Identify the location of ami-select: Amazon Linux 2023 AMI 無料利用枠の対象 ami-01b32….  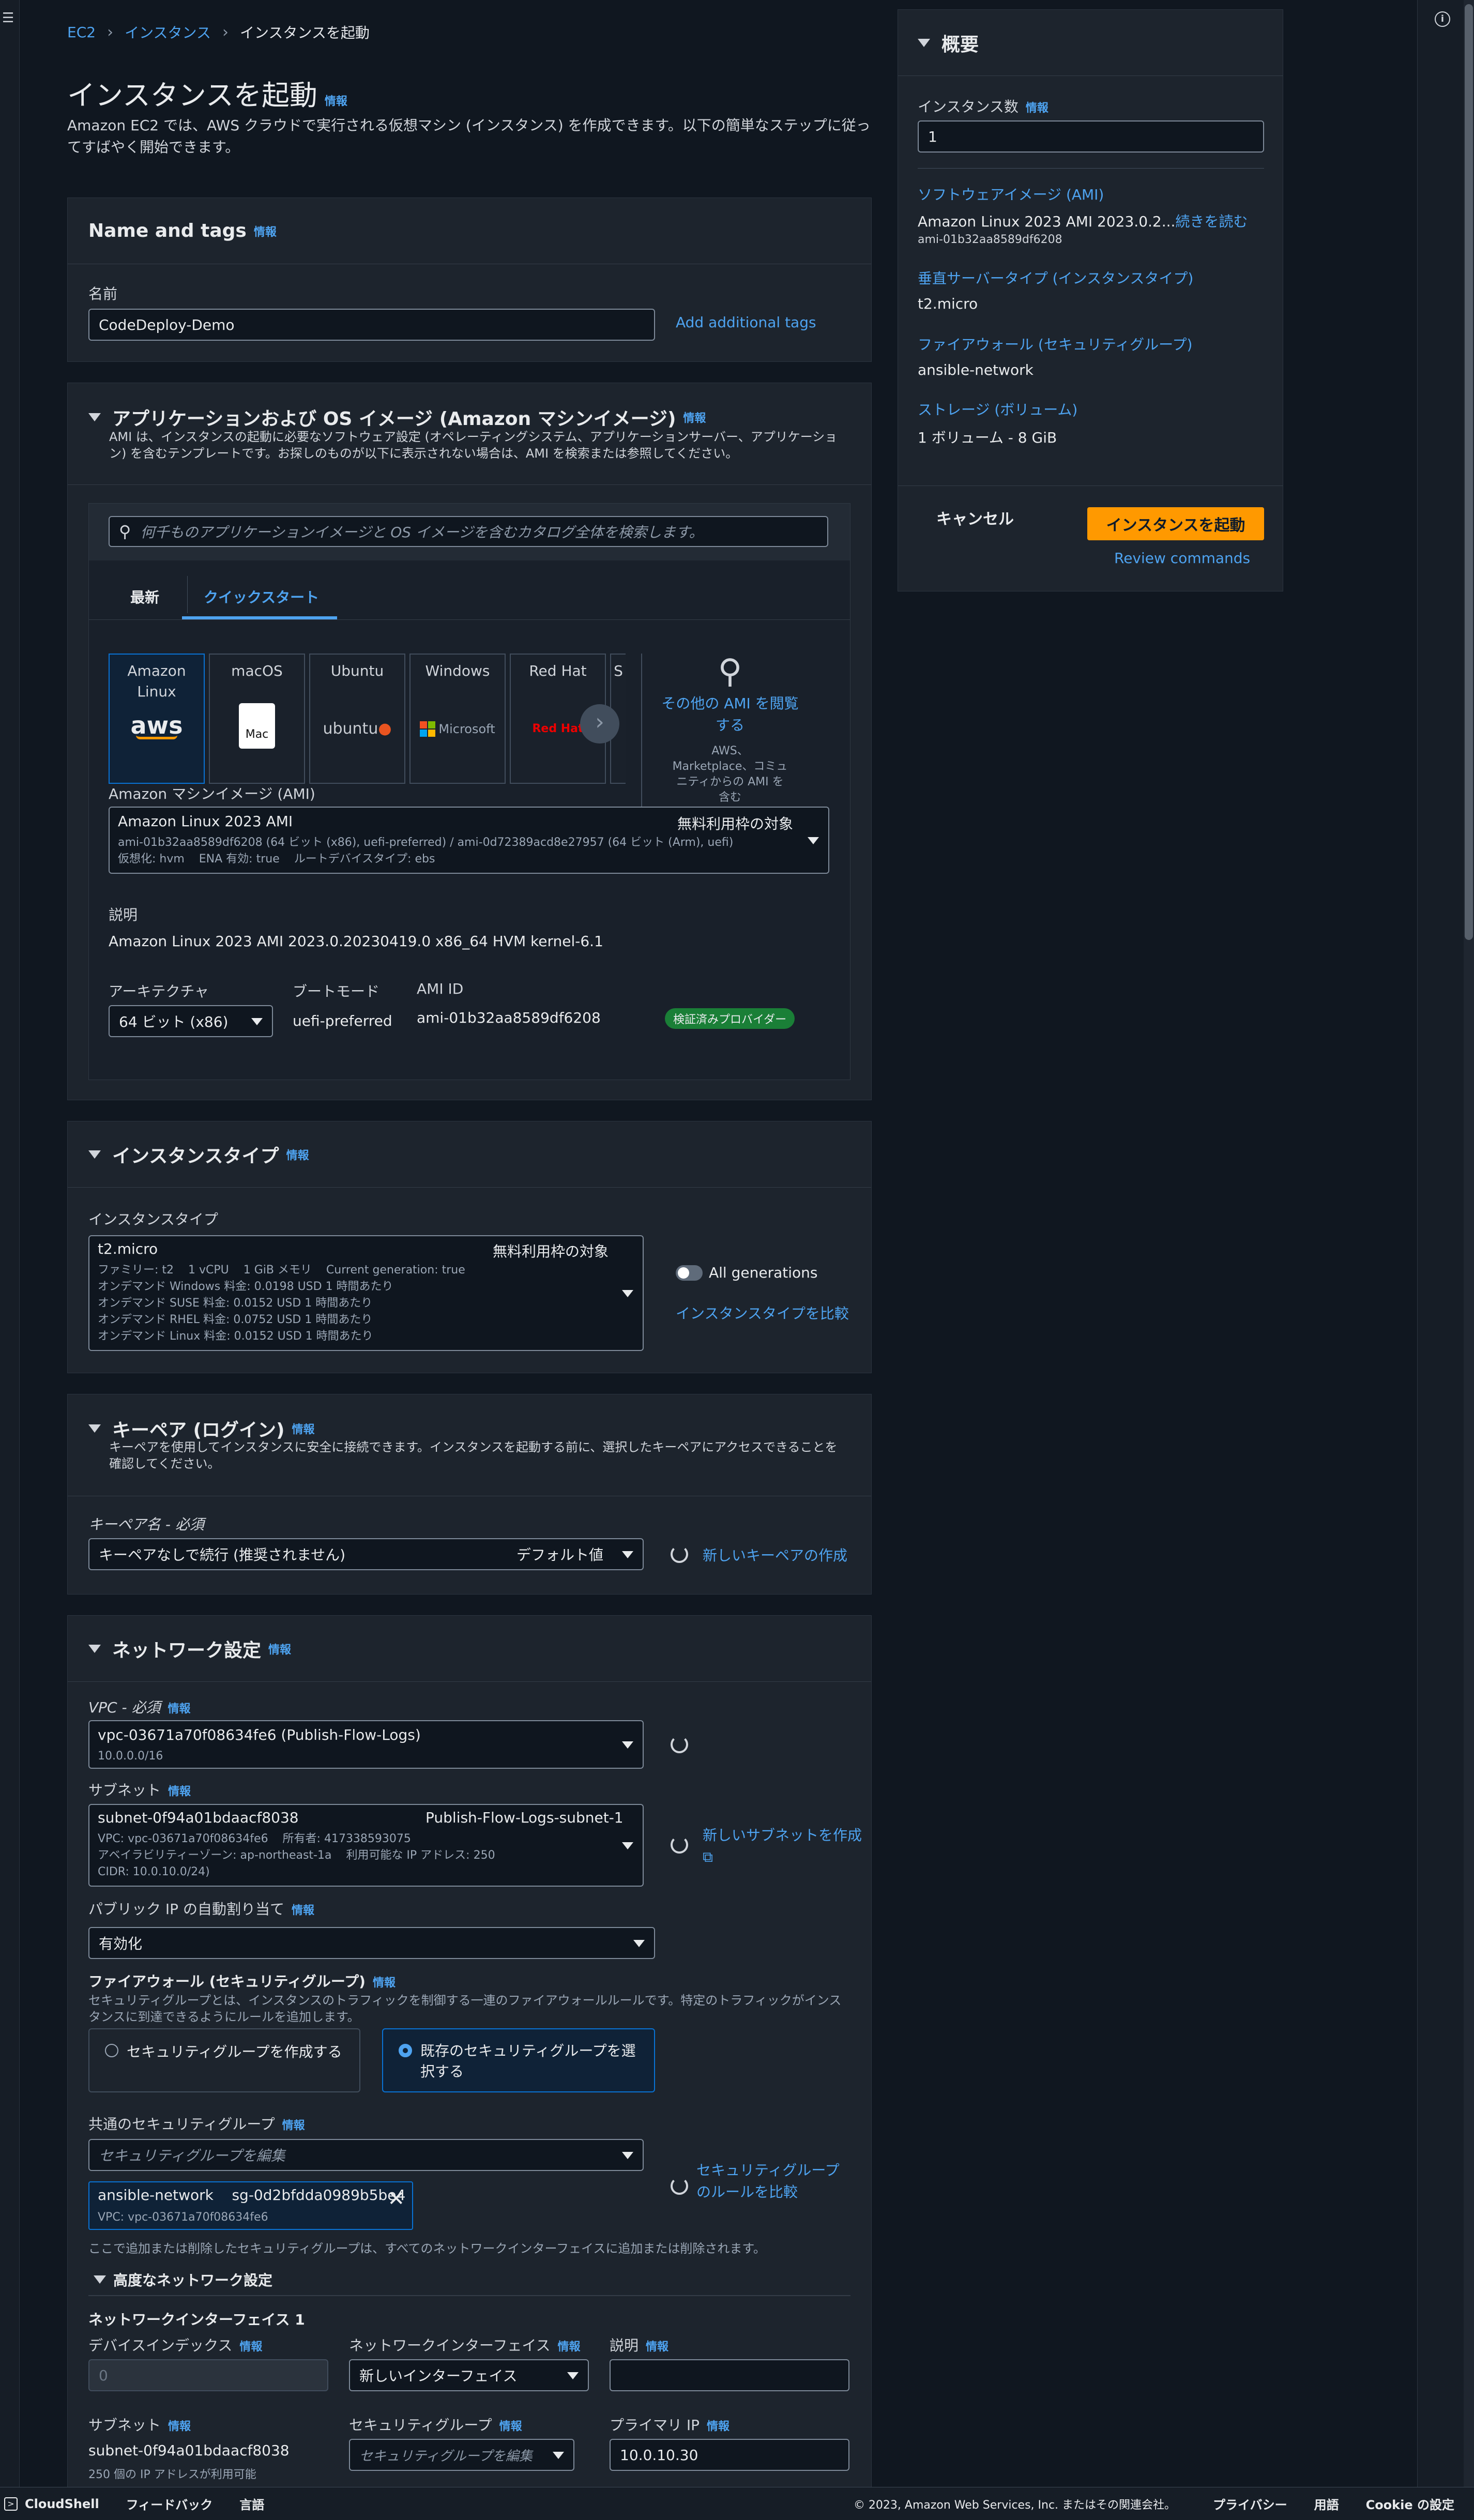
(469, 840).